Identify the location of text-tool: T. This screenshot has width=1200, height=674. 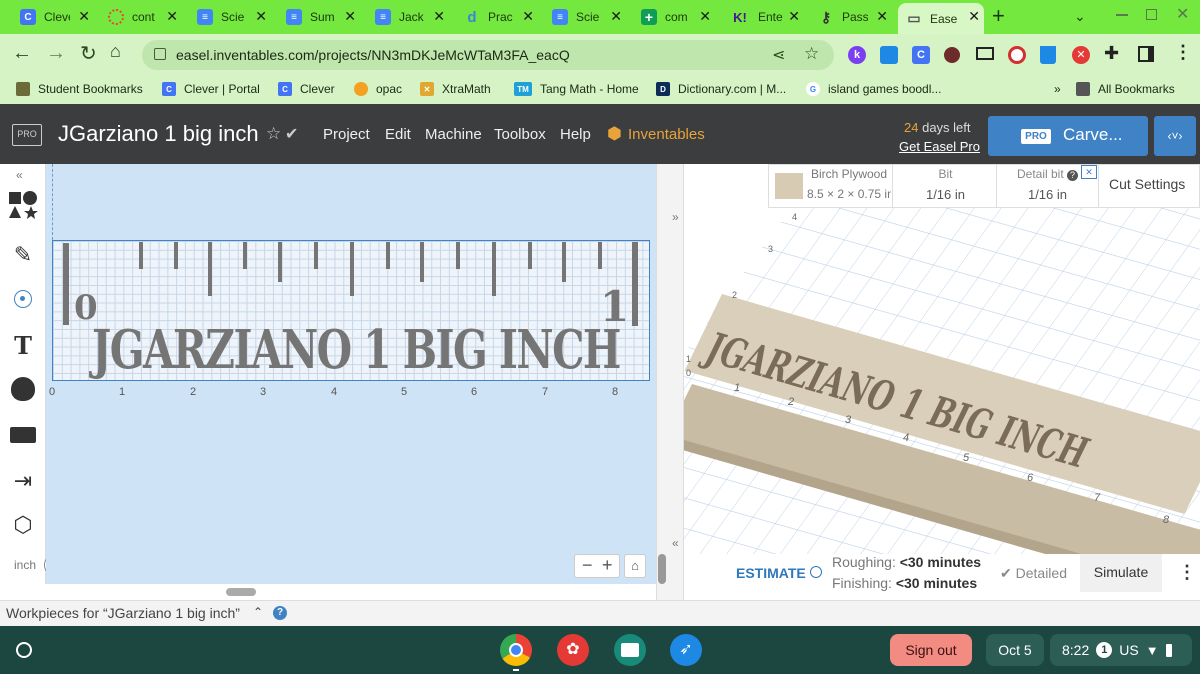
(23, 345).